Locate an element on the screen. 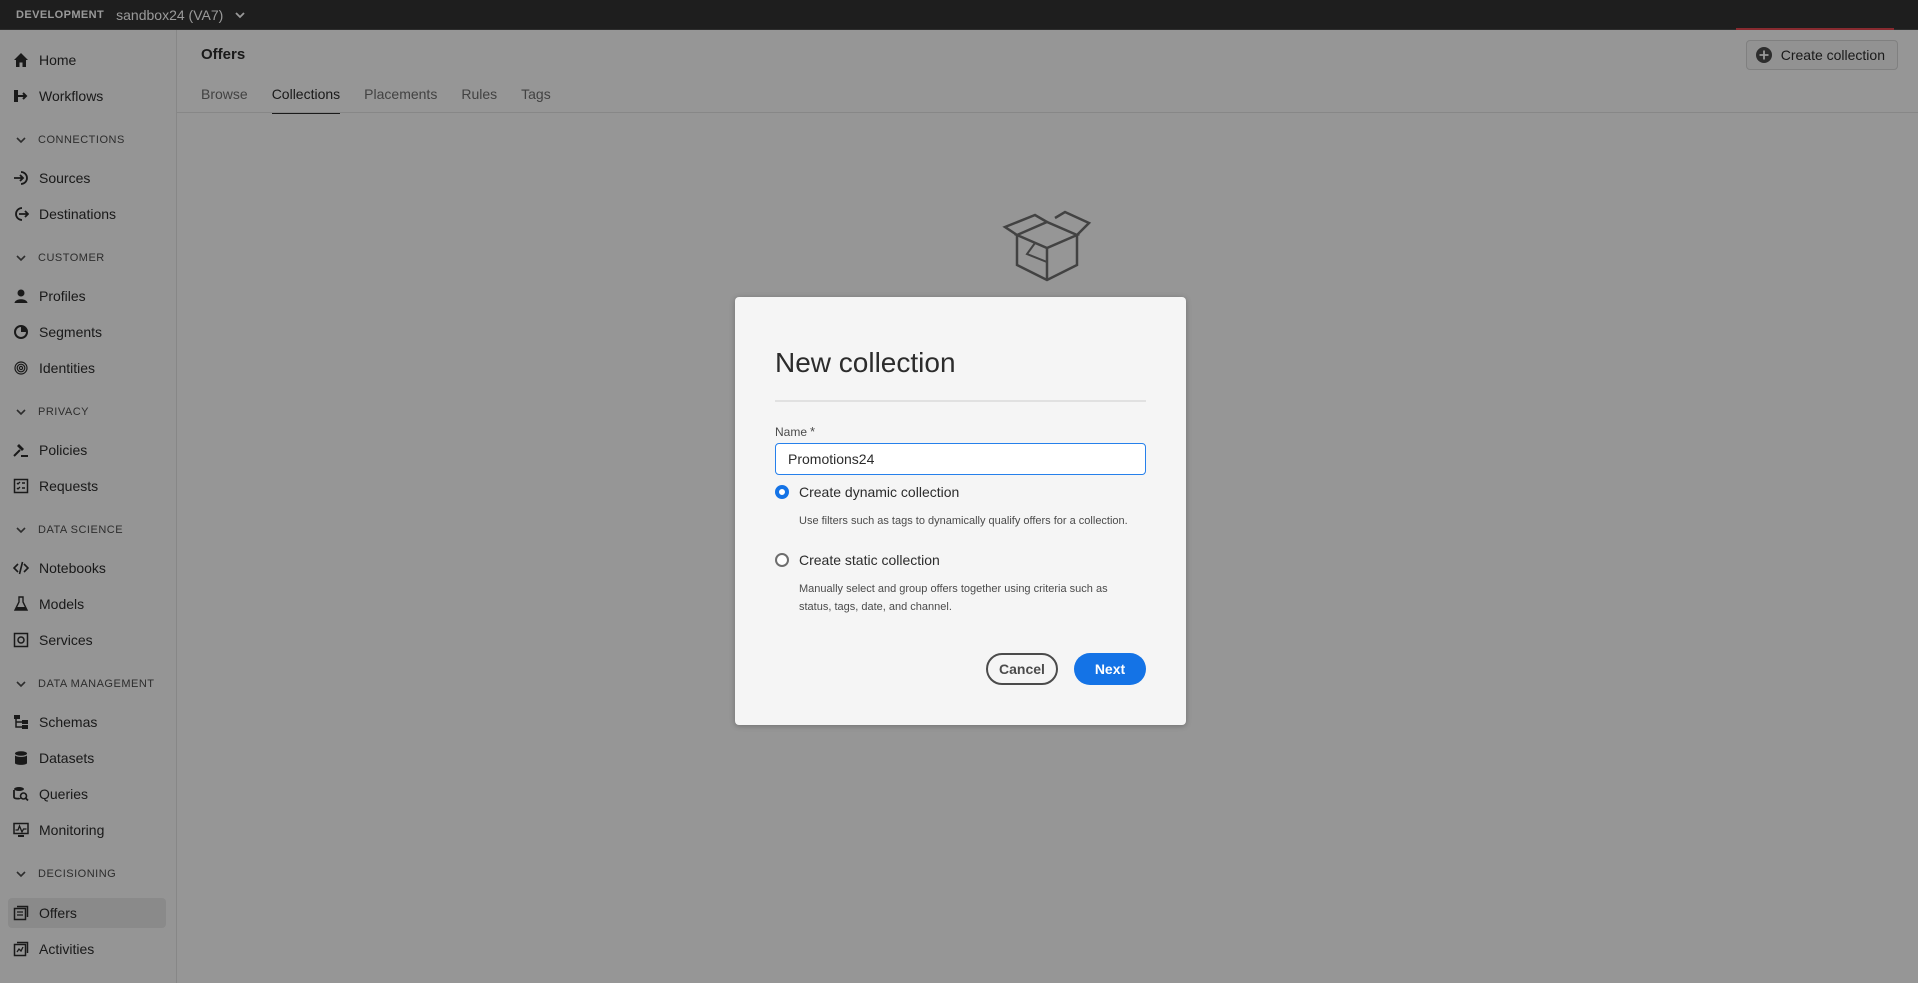 This screenshot has height=983, width=1918. collection-name-input is located at coordinates (960, 459).